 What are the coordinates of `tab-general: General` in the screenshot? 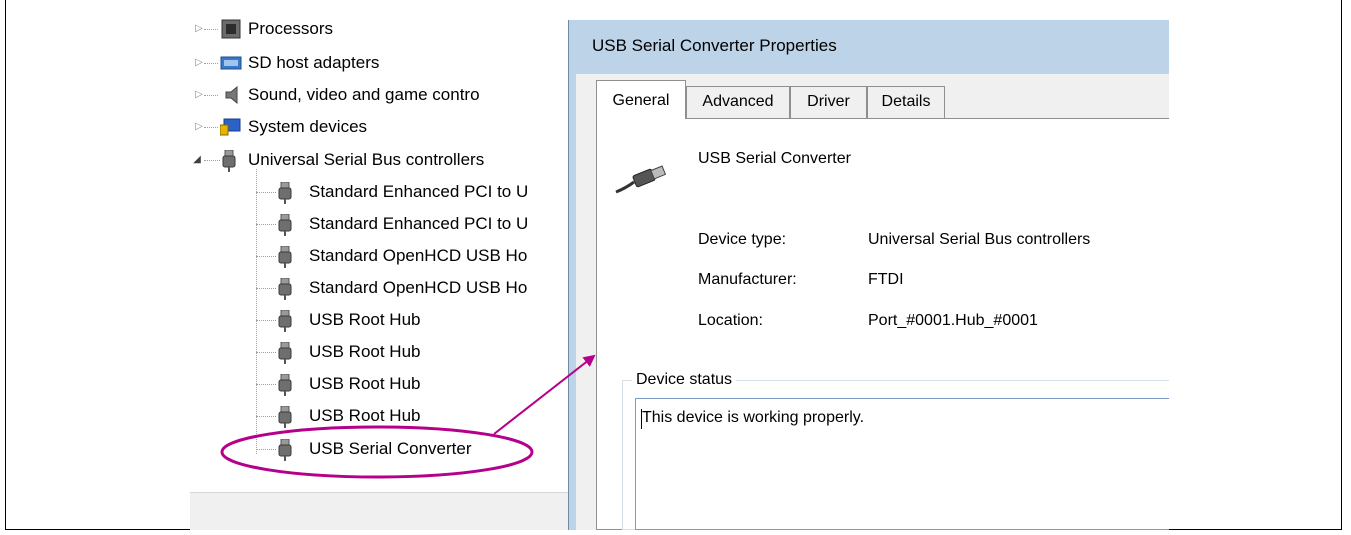 It's located at (641, 99).